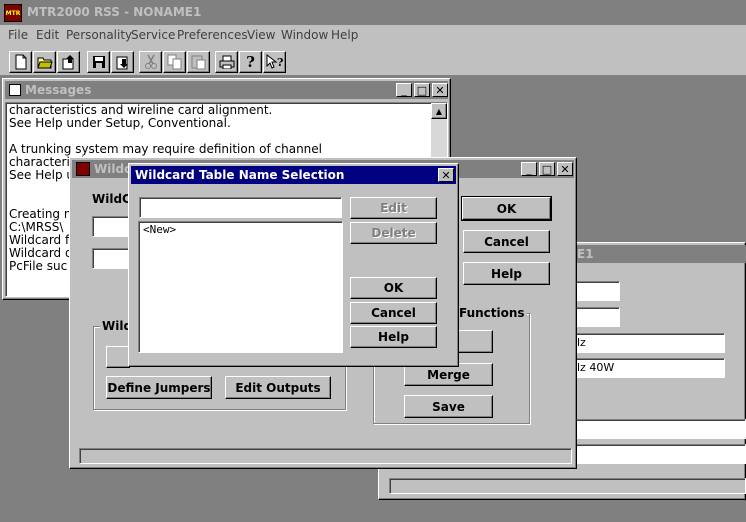  Describe the element at coordinates (58, 90) in the screenshot. I see `messages-title: Messages` at that location.